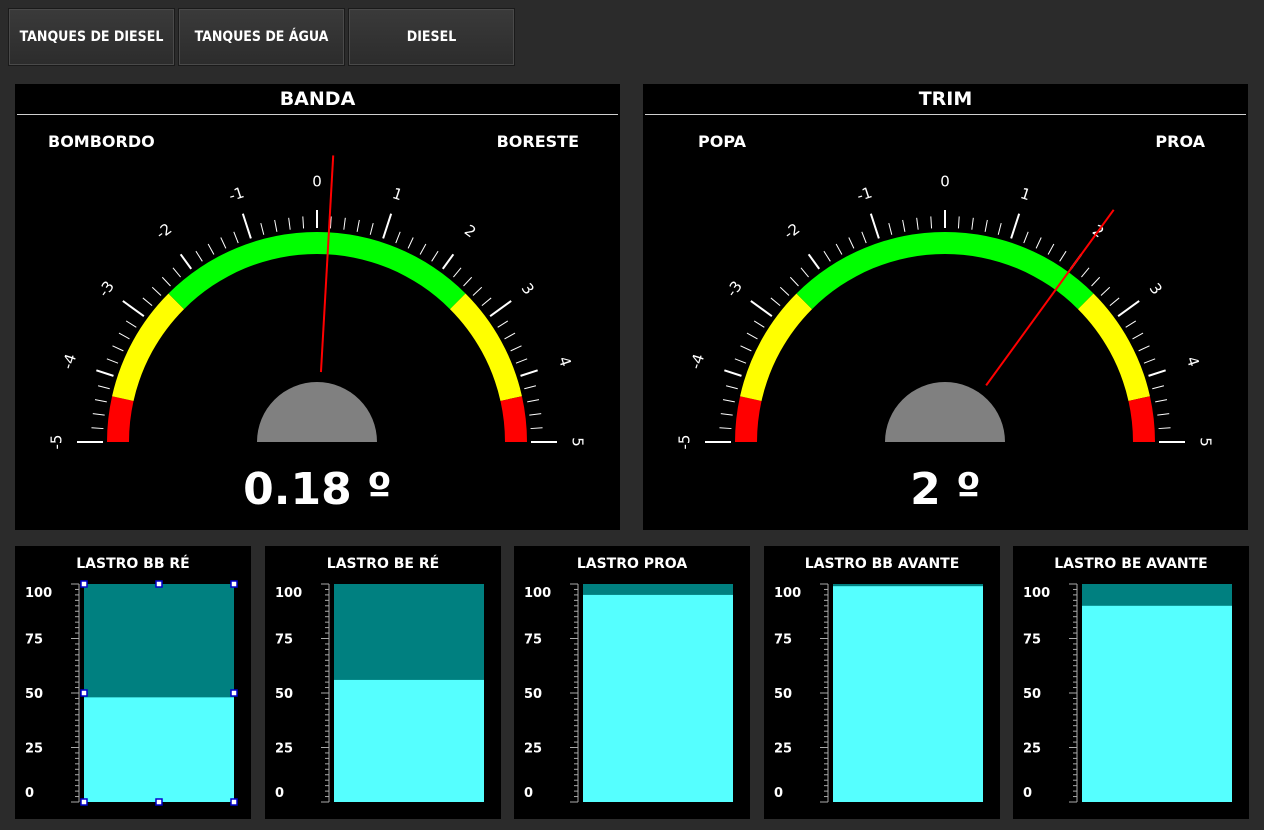  Describe the element at coordinates (945, 182) in the screenshot. I see `scale-label: 0` at that location.